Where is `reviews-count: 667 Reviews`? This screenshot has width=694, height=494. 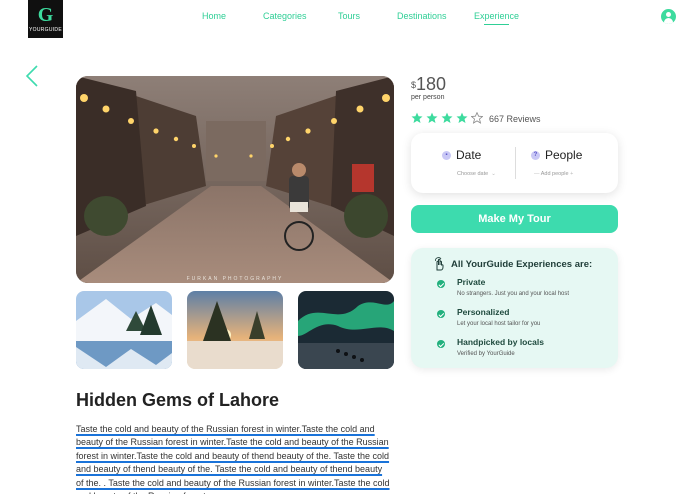 reviews-count: 667 Reviews is located at coordinates (515, 119).